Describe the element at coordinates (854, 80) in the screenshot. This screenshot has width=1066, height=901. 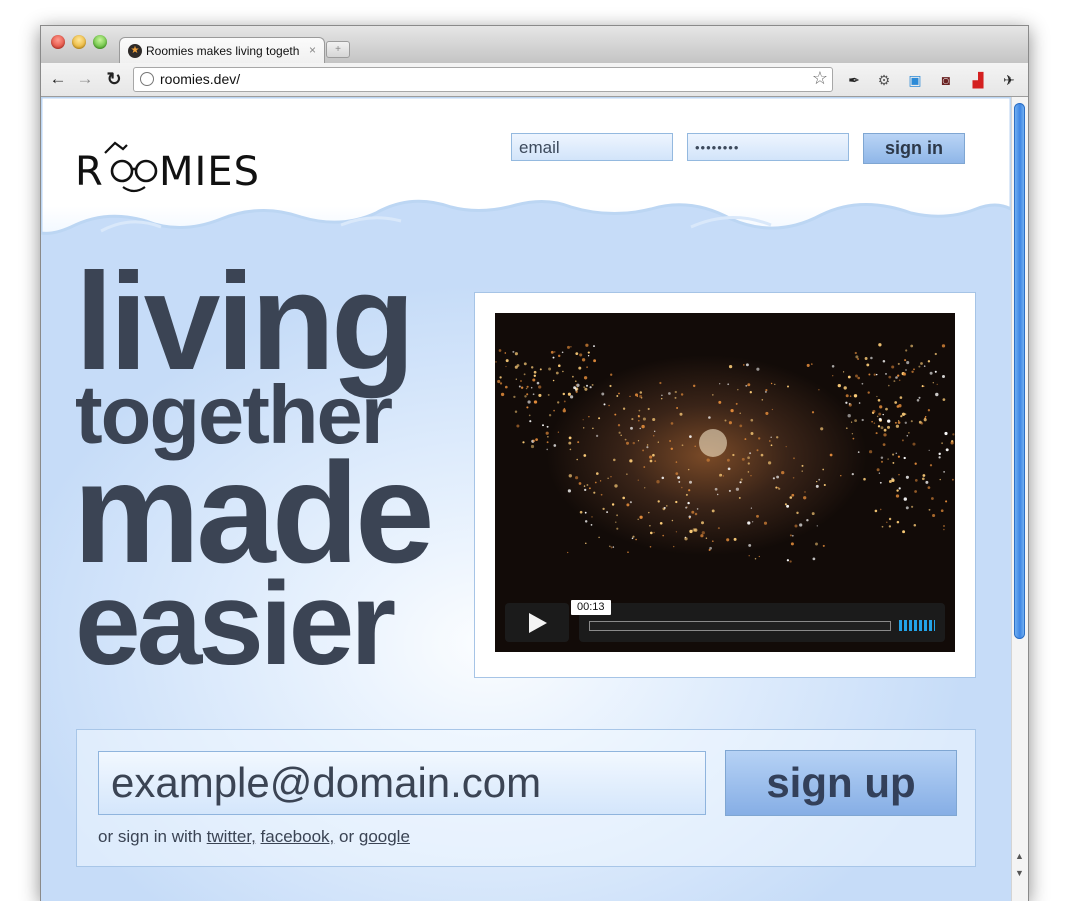
I see `pen-icon: ✒` at that location.